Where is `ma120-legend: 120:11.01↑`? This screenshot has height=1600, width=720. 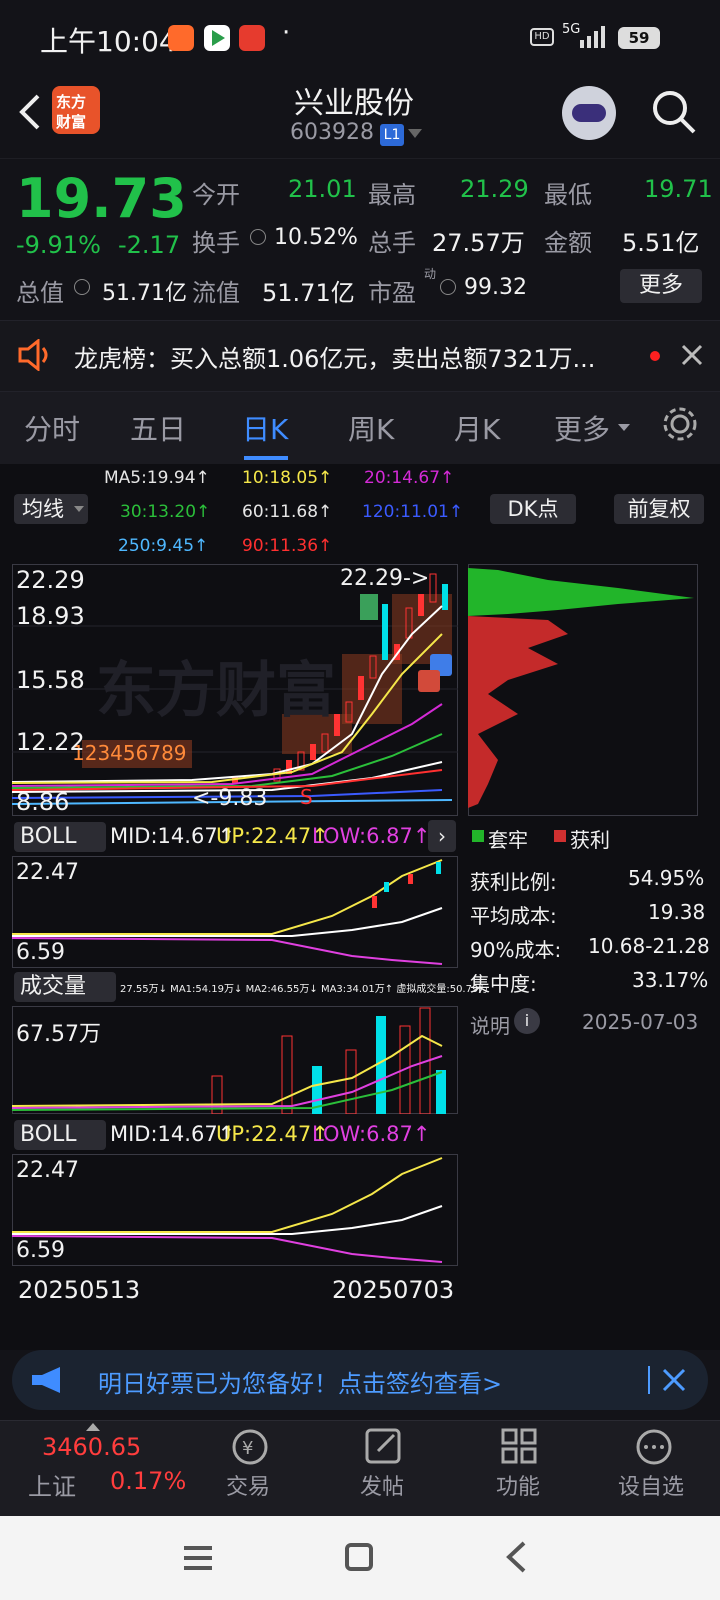
ma120-legend: 120:11.01↑ is located at coordinates (413, 512).